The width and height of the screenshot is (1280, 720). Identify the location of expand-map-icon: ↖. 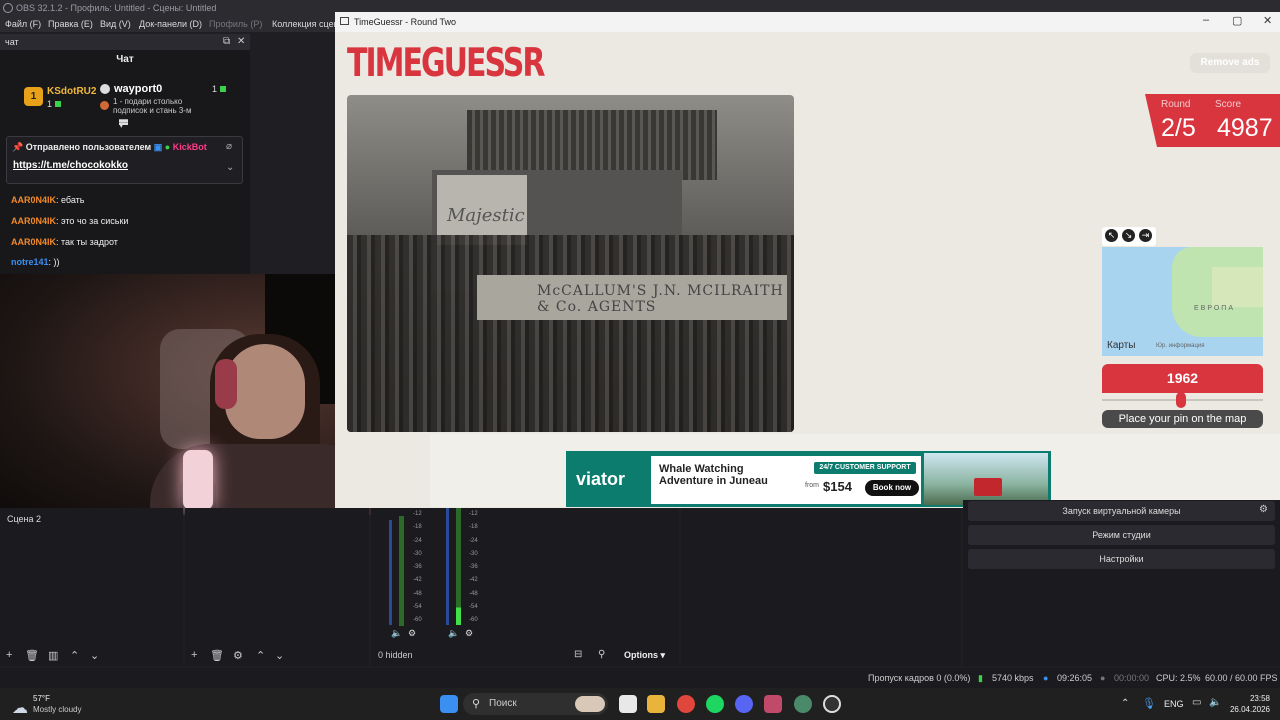
(1111, 235).